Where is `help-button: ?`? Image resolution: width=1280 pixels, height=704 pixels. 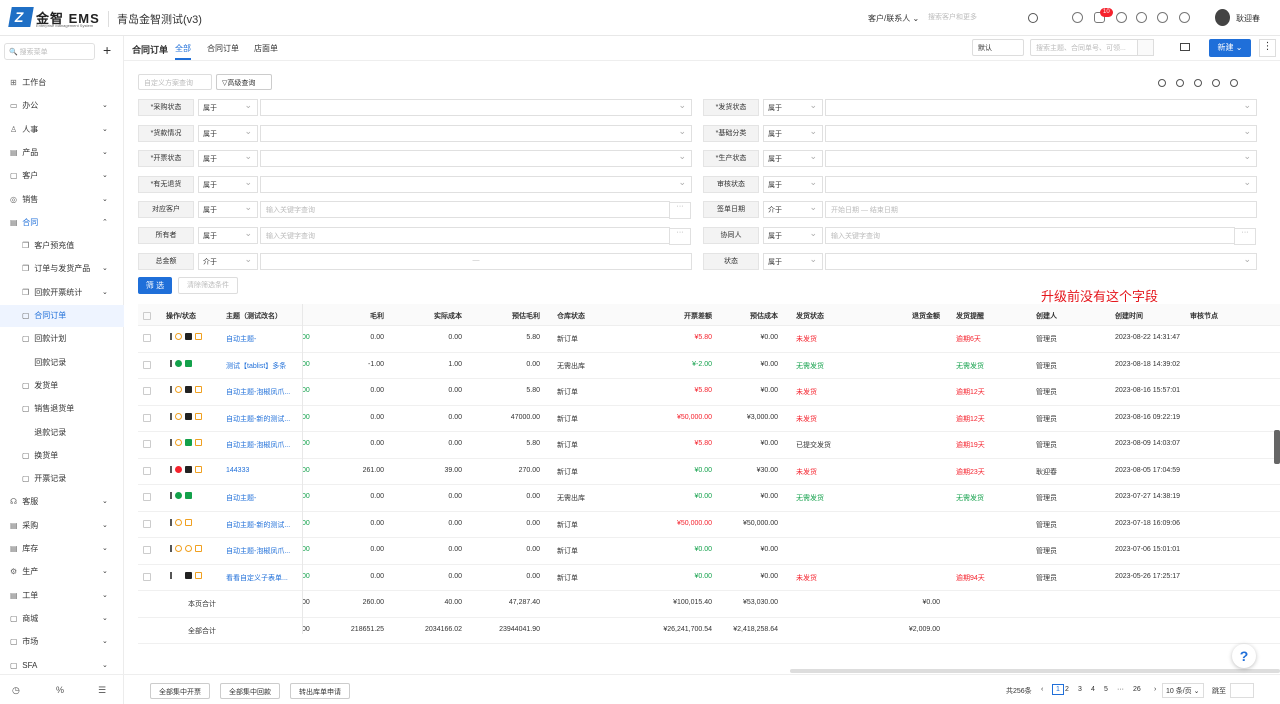 help-button: ? is located at coordinates (1244, 656).